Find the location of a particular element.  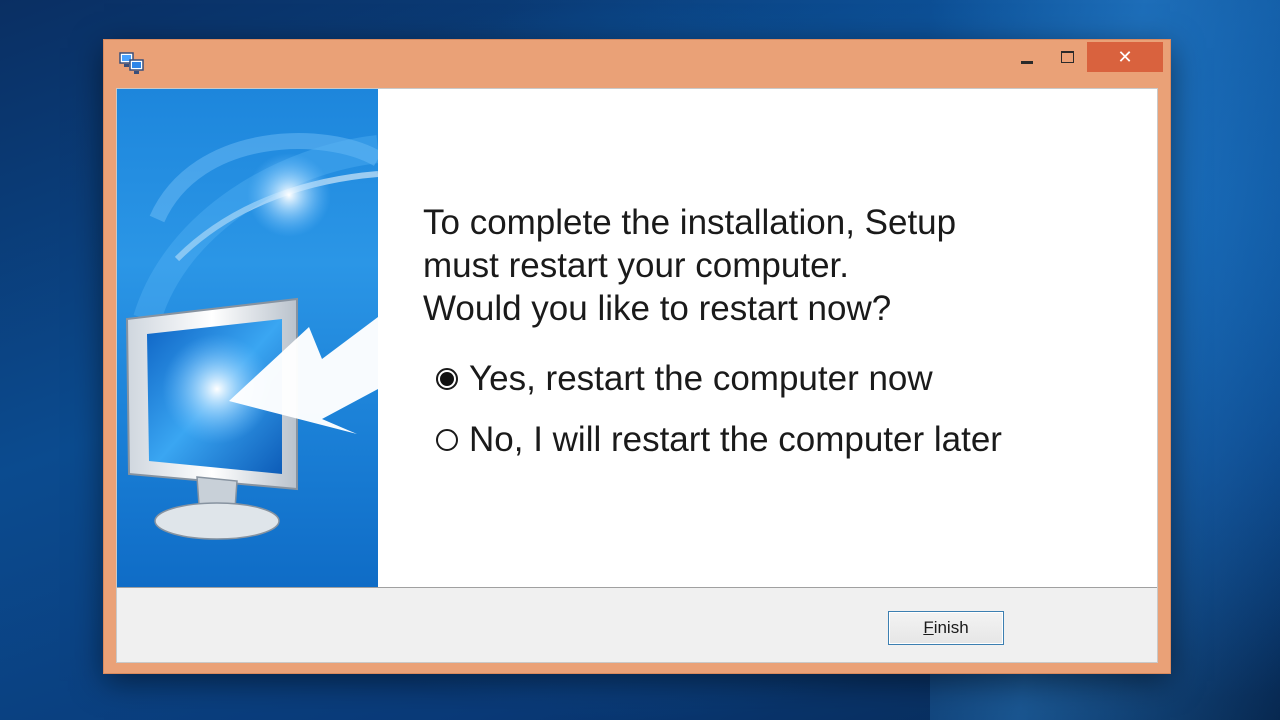

setup-computers-icon is located at coordinates (132, 63).